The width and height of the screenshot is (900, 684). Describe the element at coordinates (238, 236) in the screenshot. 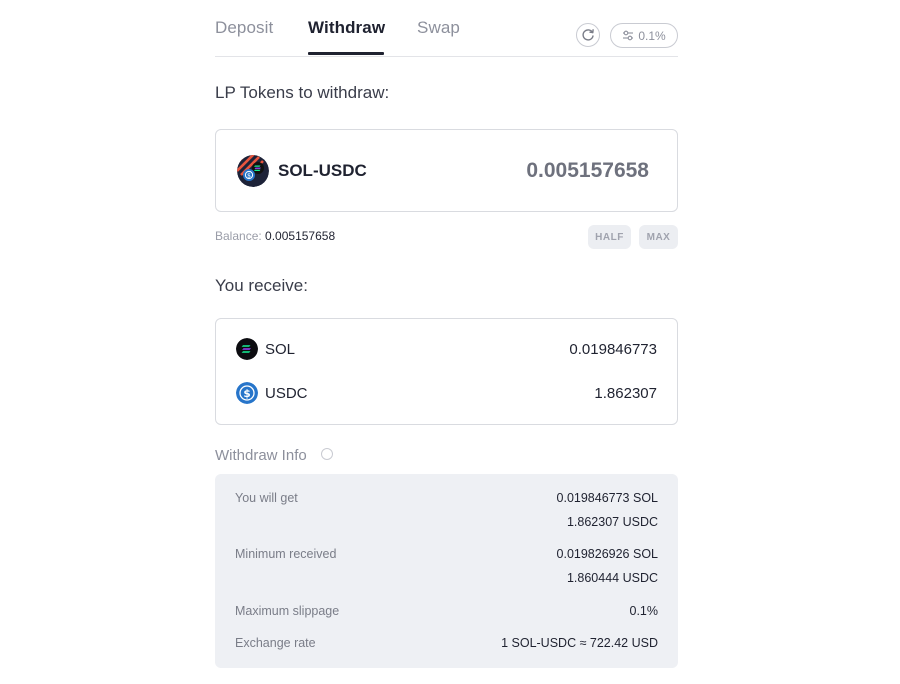

I see `balance-label: Balance:` at that location.